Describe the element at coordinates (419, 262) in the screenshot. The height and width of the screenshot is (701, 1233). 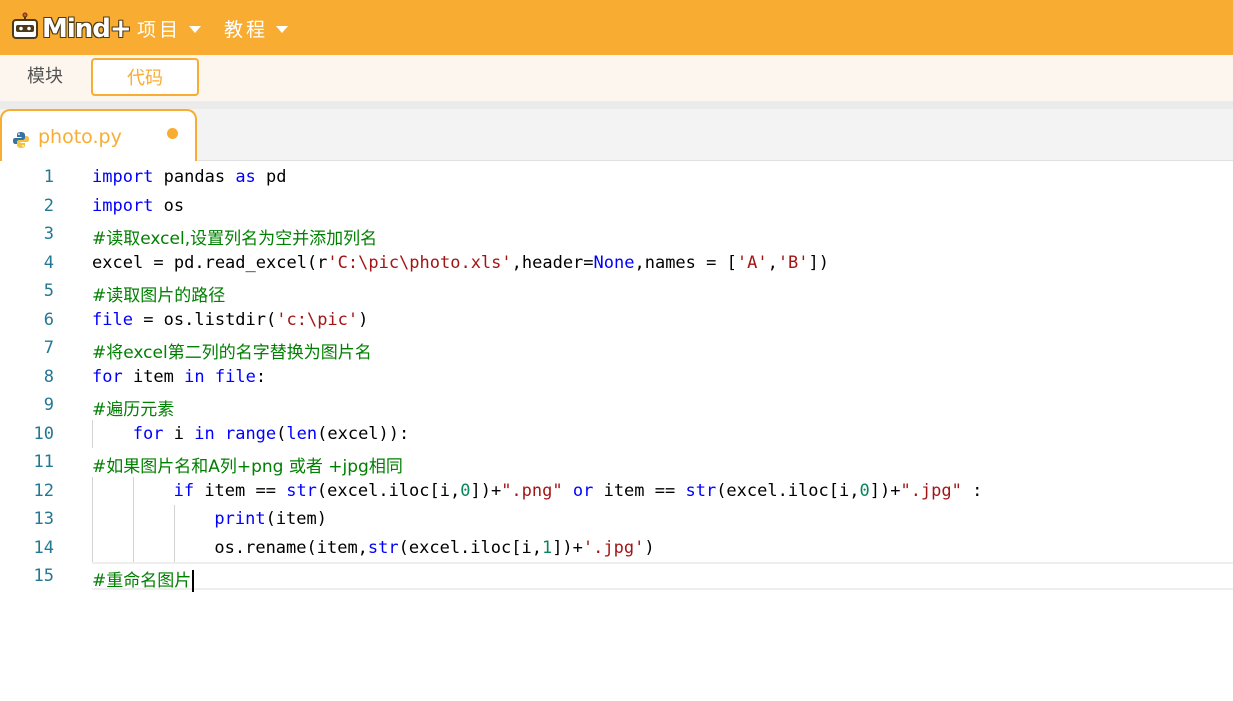
I see `code-token: 'C:\pic\photo.xls'` at that location.